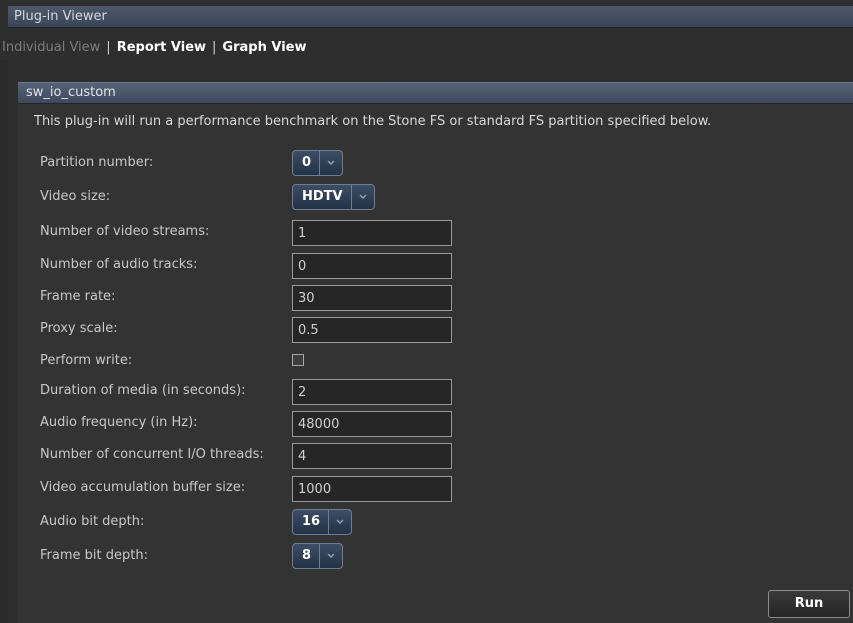 The image size is (853, 623). What do you see at coordinates (119, 422) in the screenshot?
I see `audio-frequency-label: Audio frequency (in Hz):` at bounding box center [119, 422].